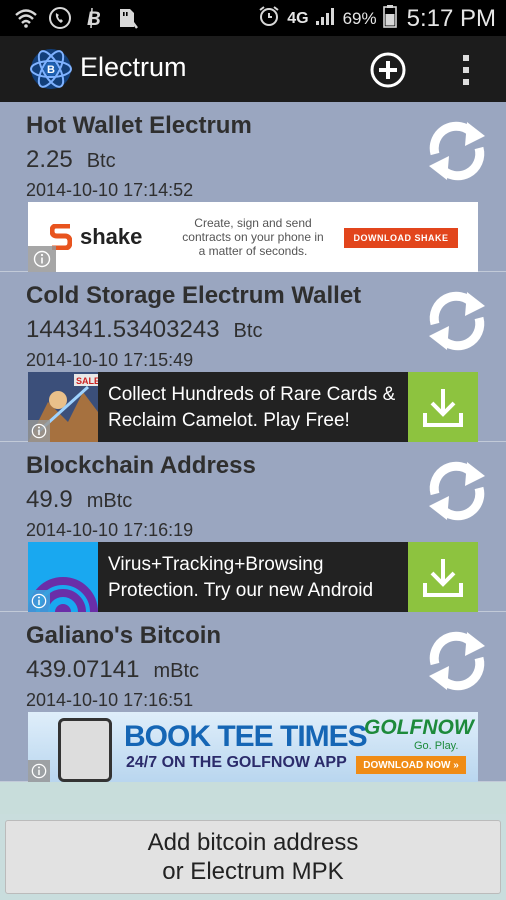 The width and height of the screenshot is (506, 900). I want to click on plus-circle-icon, so click(388, 70).